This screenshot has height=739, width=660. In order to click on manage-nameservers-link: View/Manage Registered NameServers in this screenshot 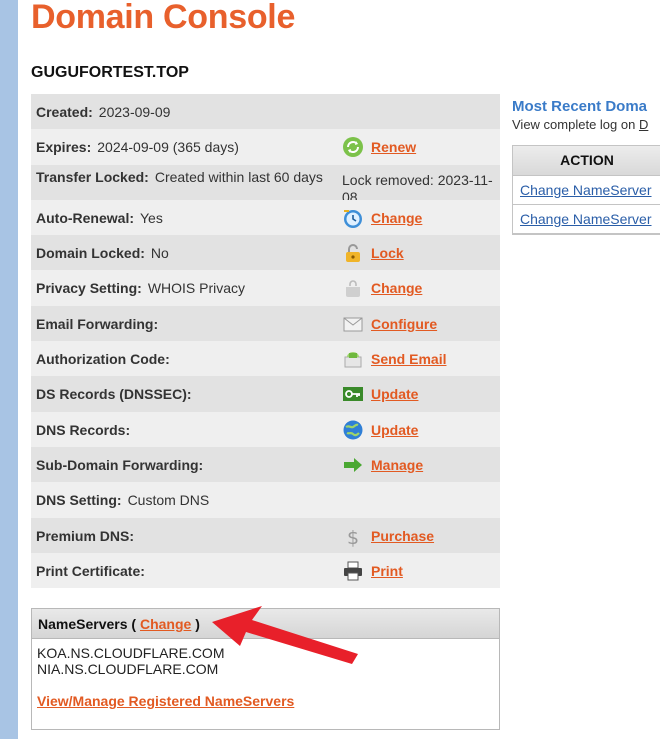, I will do `click(165, 701)`.